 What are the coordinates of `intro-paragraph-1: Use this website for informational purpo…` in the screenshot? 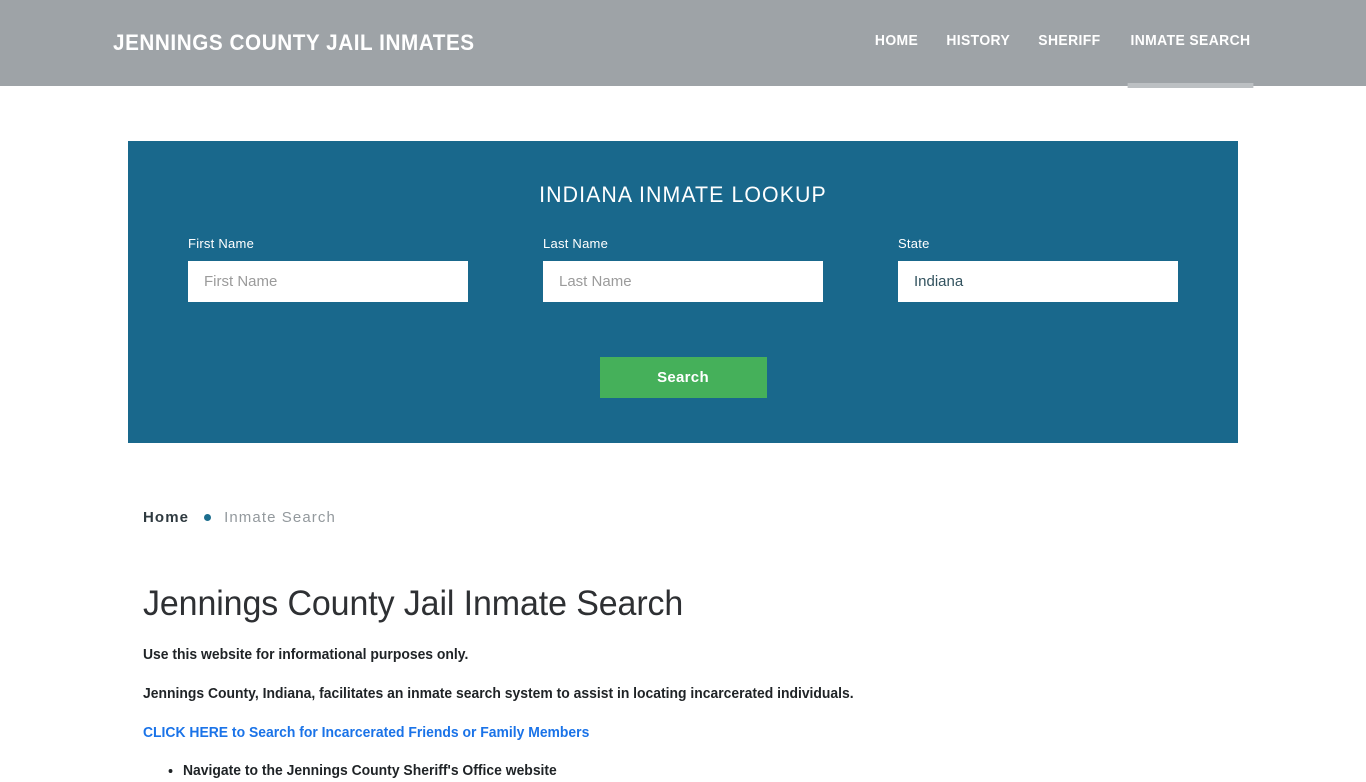 It's located at (306, 654).